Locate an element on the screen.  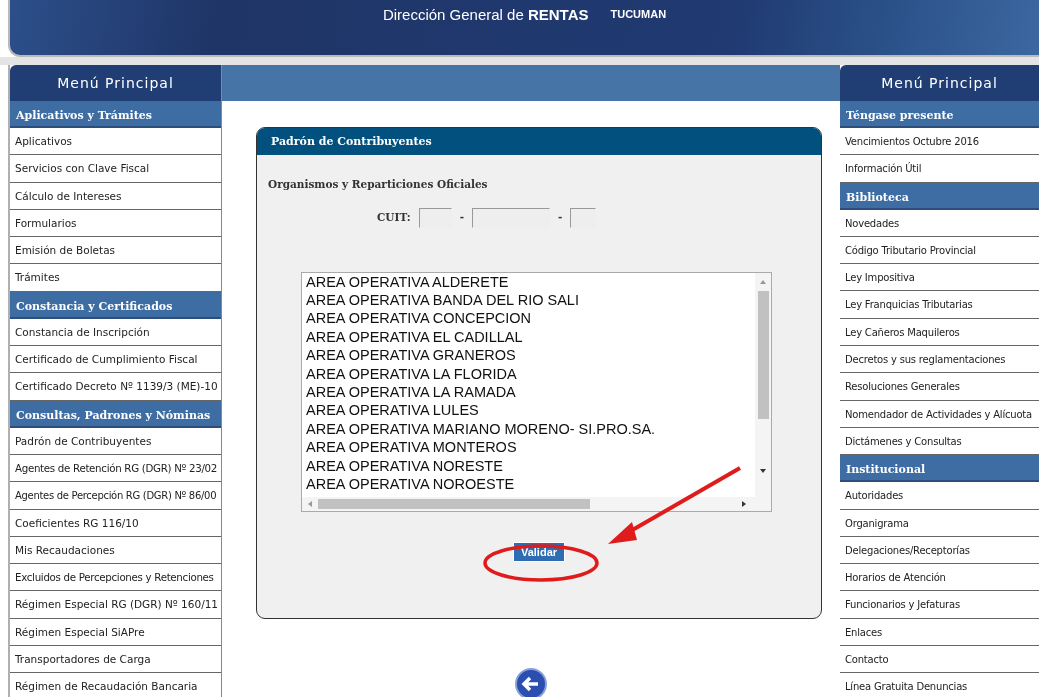
menu-section-heading: Institucional is located at coordinates (939, 469).